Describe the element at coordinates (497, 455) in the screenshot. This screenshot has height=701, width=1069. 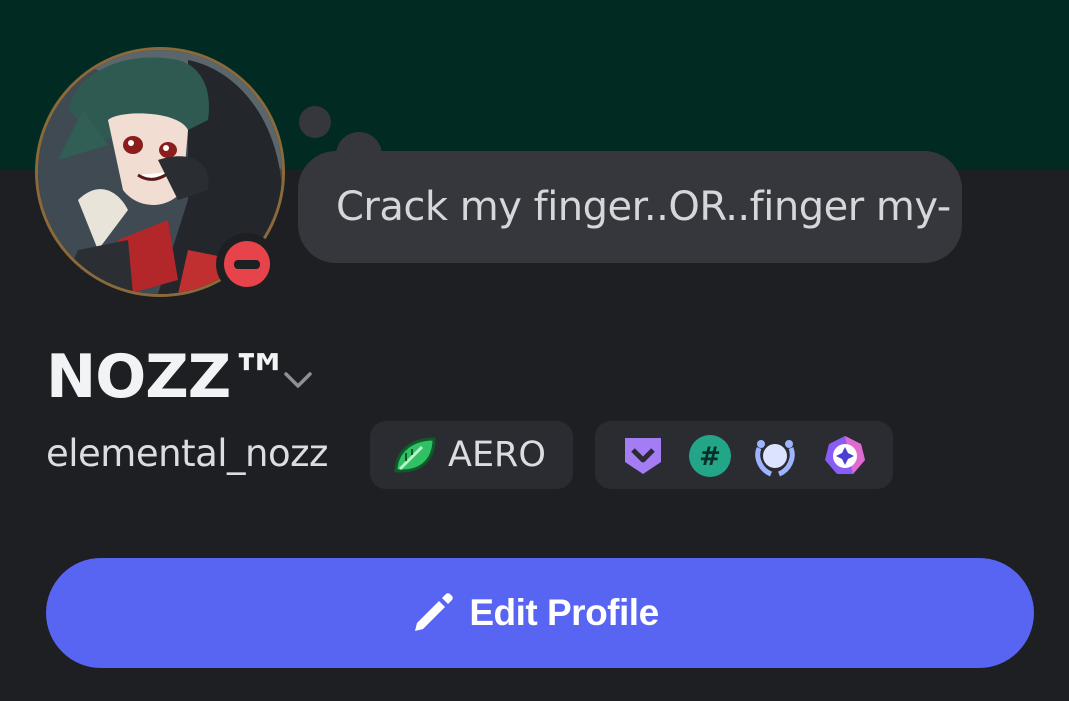
I see `guild-tag-label: AERO` at that location.